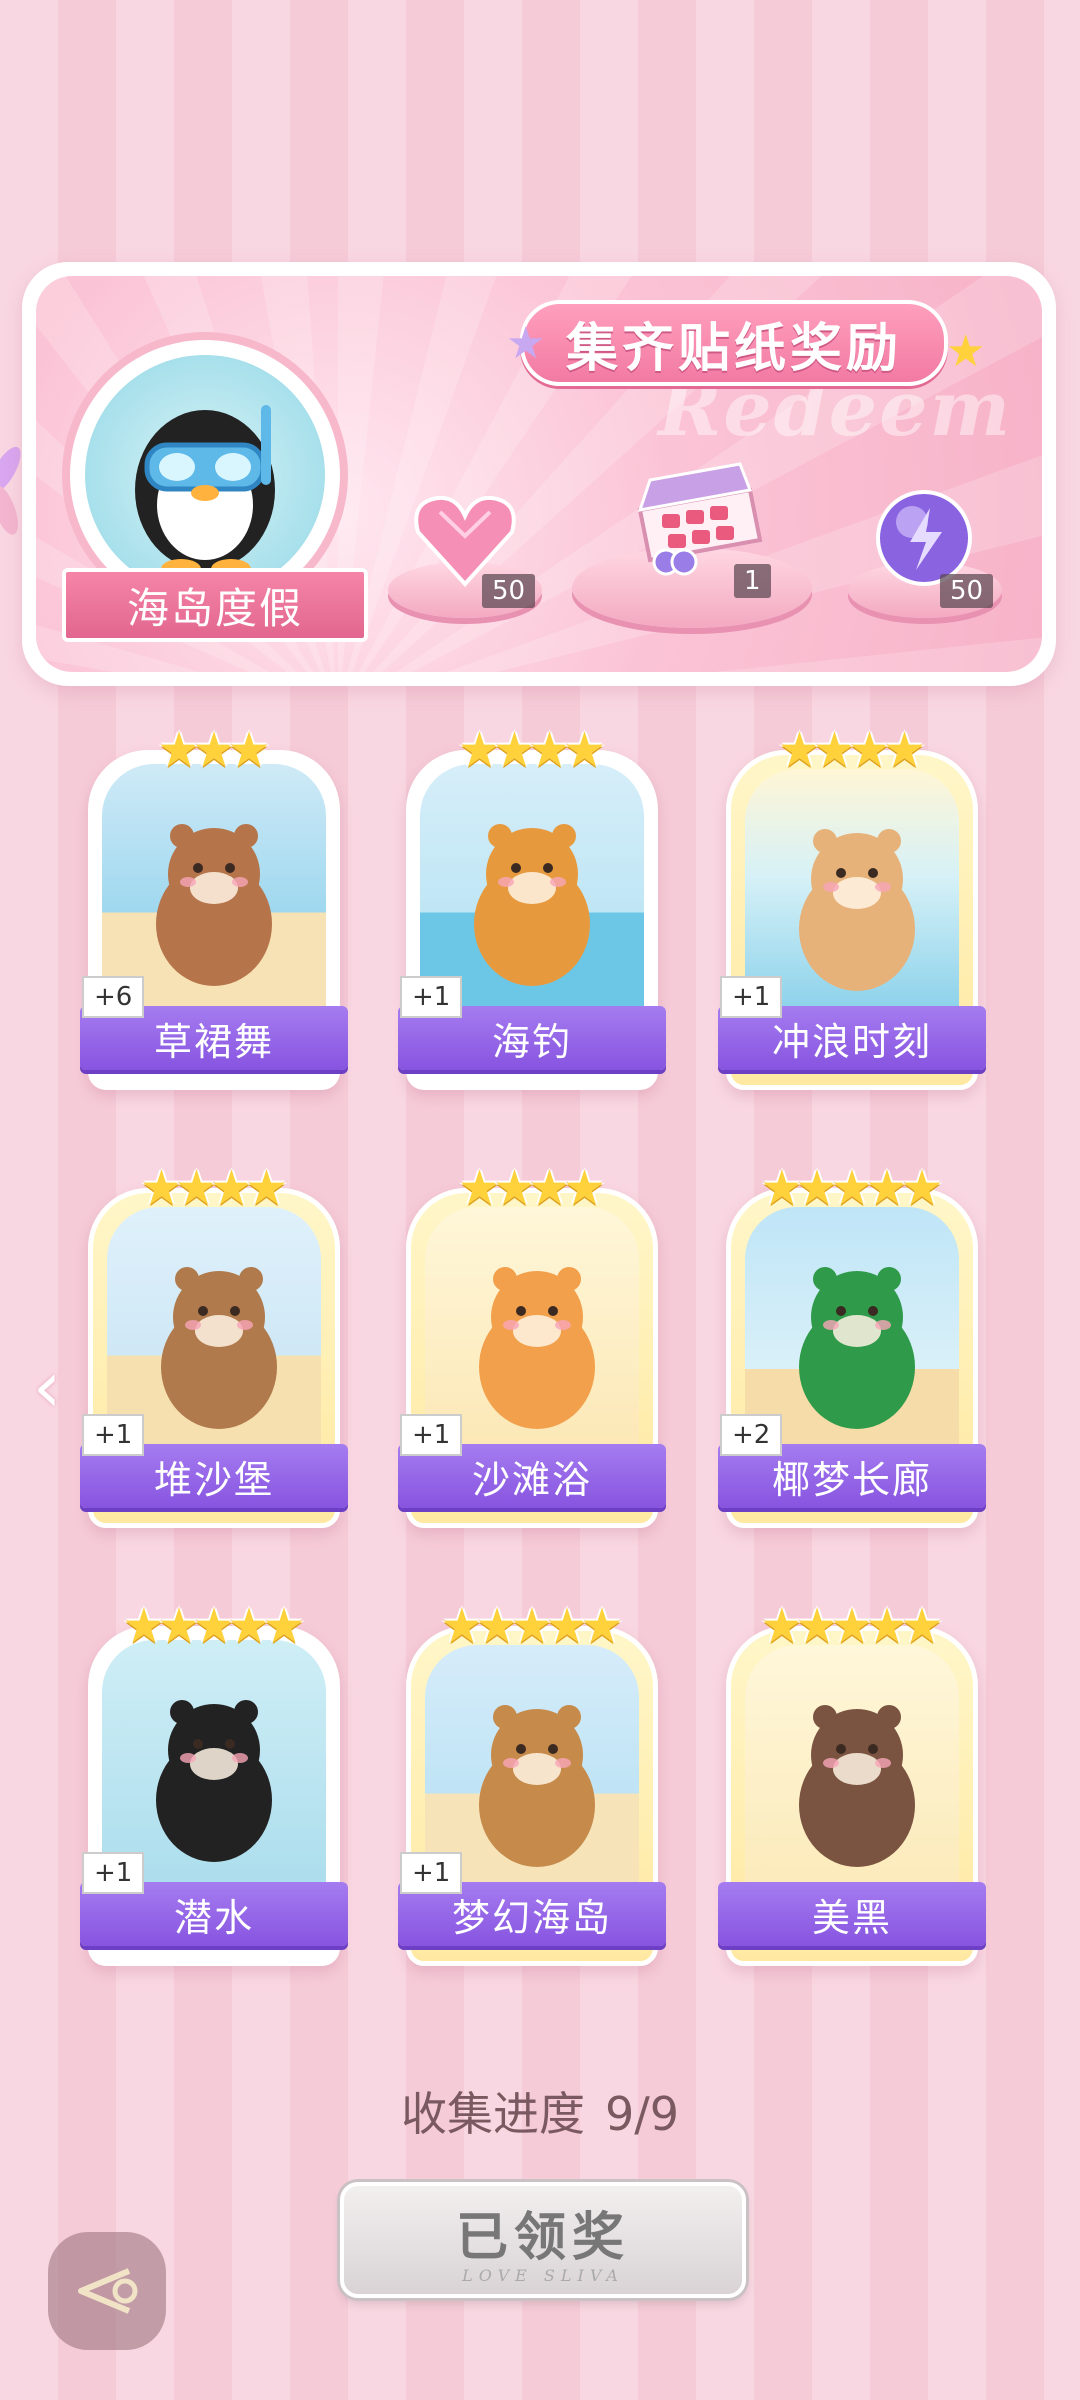 The height and width of the screenshot is (2400, 1080). What do you see at coordinates (492, 2114) in the screenshot?
I see `progress-label: 收集进度` at bounding box center [492, 2114].